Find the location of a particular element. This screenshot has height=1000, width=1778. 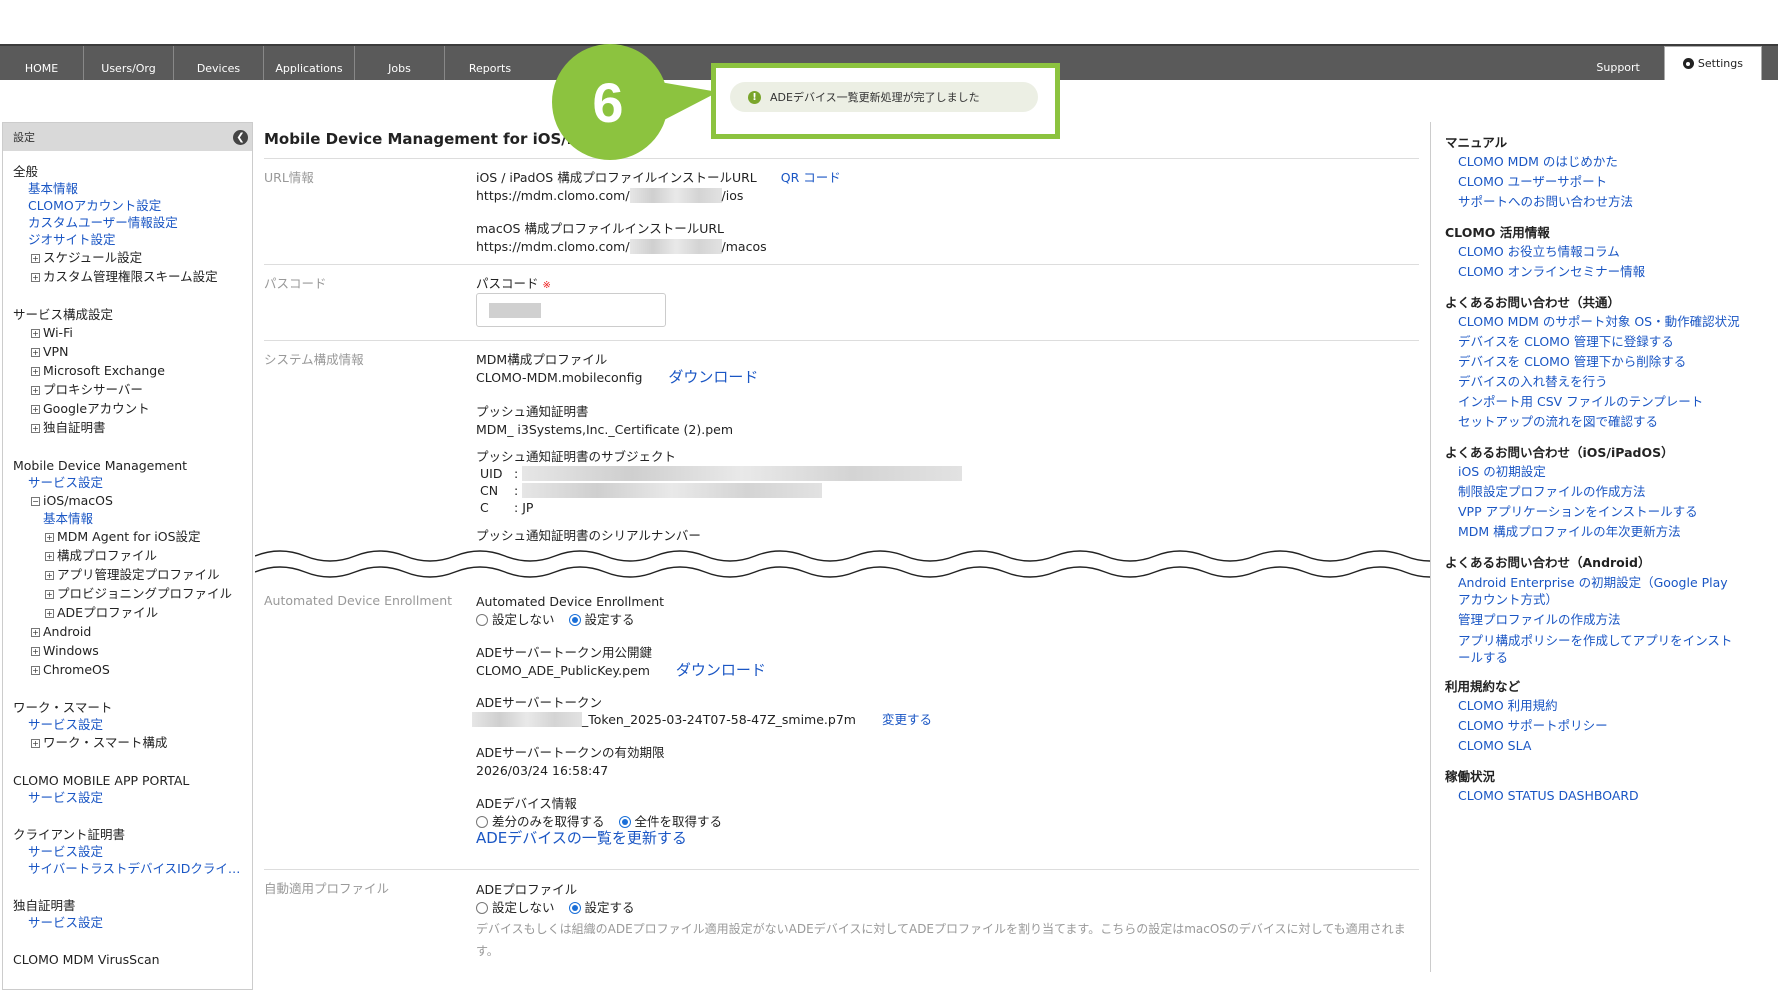

sidebar-link-work-service: サービス設定 is located at coordinates (127, 724).